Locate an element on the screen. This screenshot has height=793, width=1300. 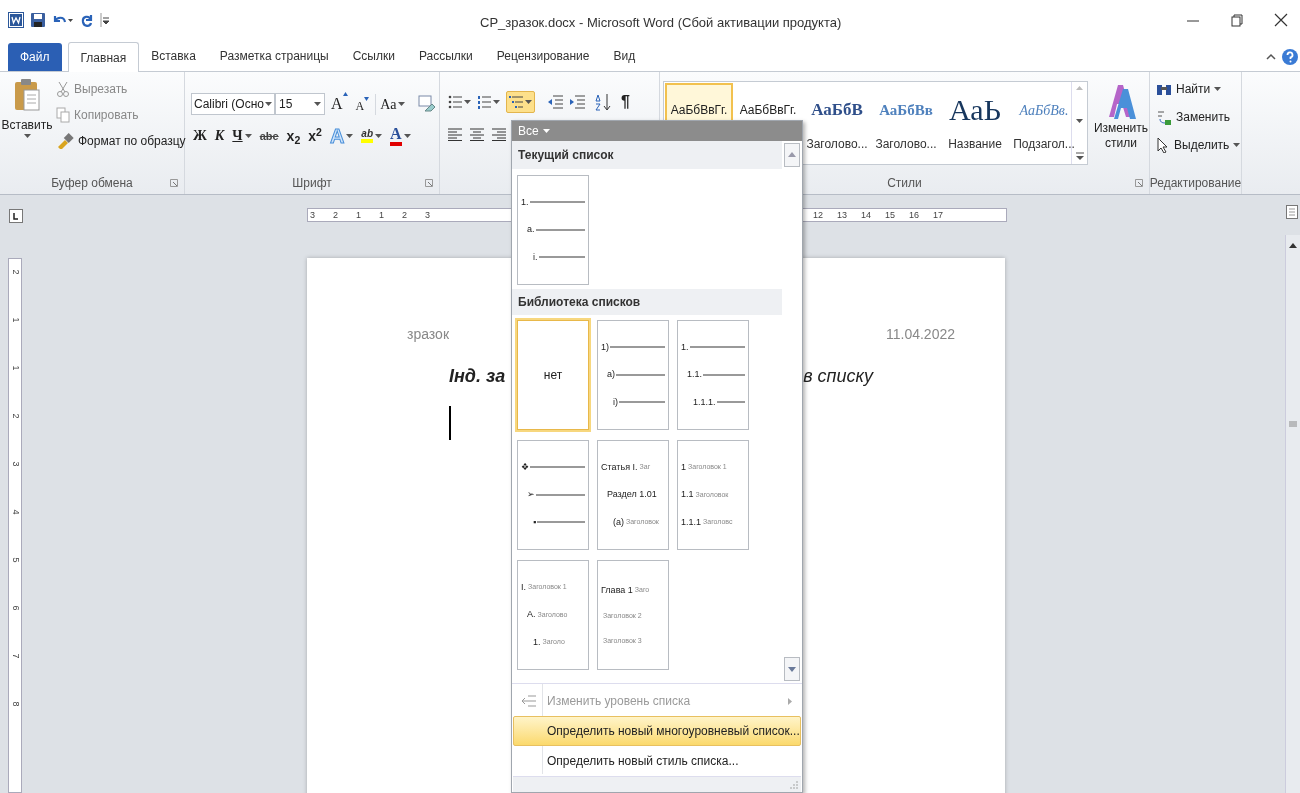
align-center-icon is located at coordinates (477, 134).